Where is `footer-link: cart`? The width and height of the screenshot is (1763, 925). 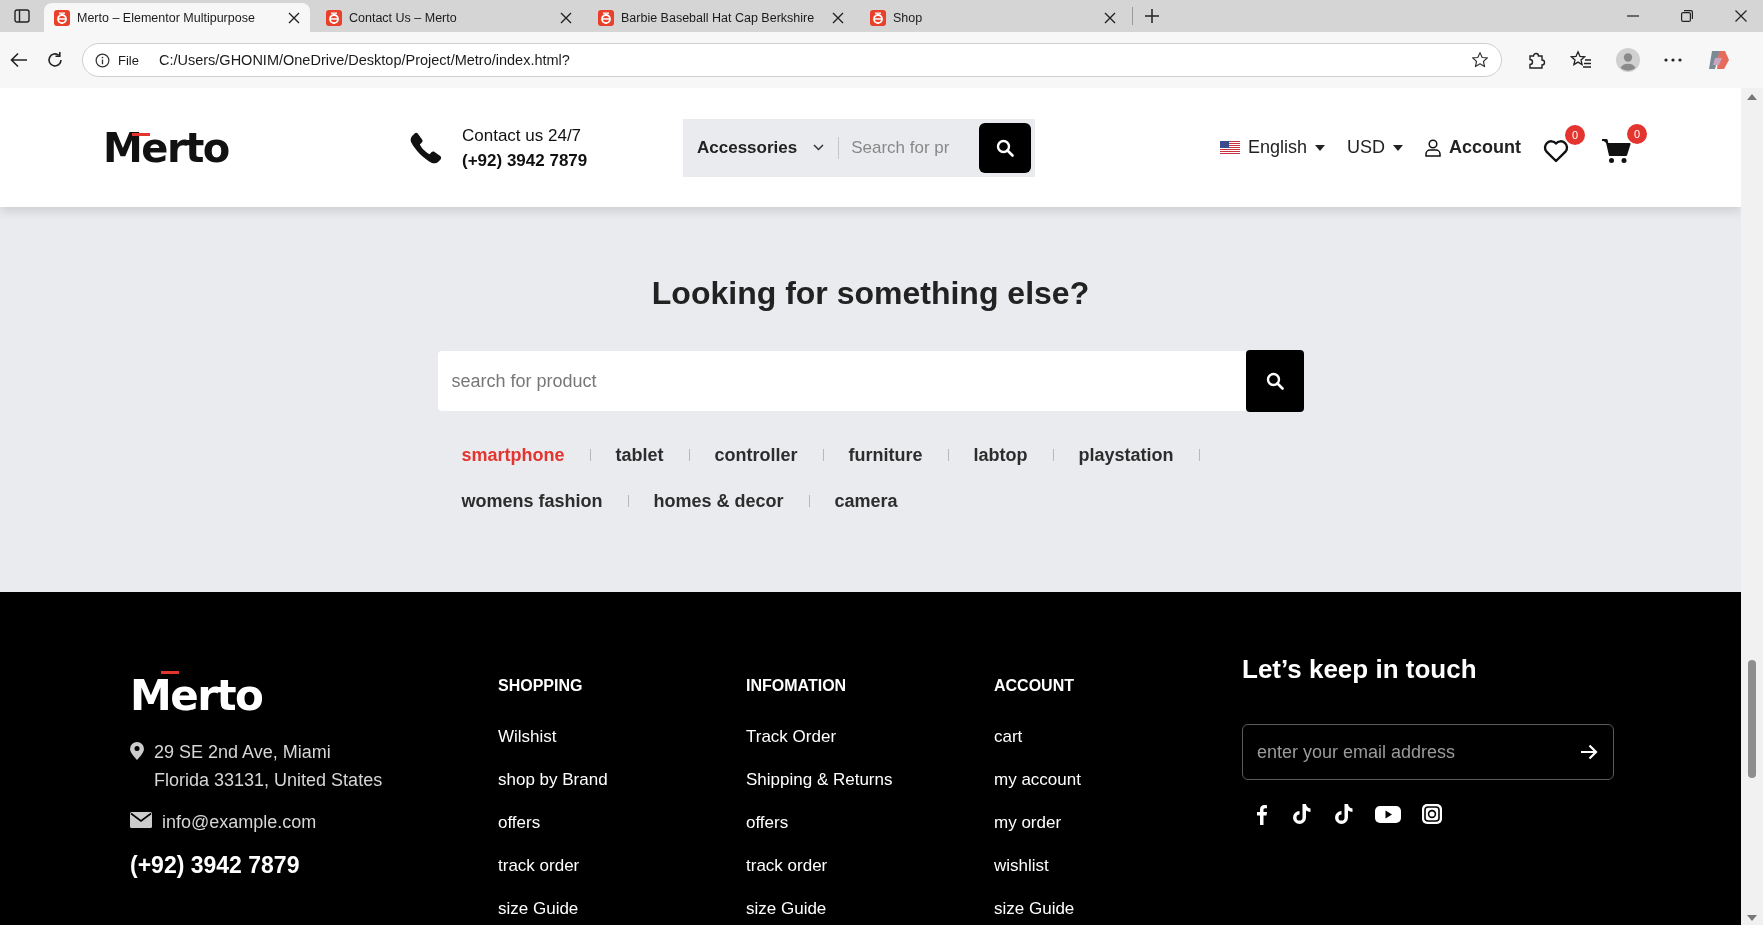
footer-link: cart is located at coordinates (1118, 737).